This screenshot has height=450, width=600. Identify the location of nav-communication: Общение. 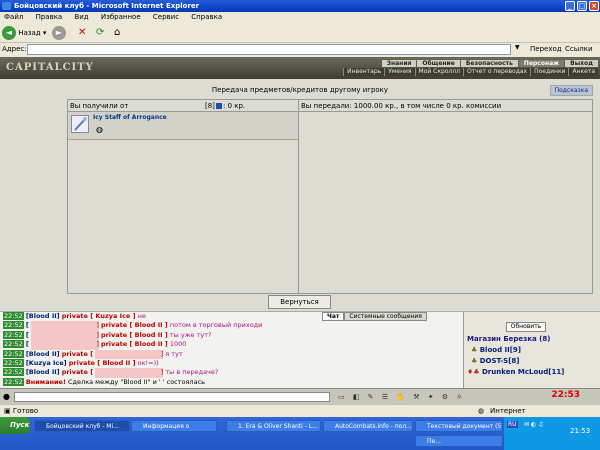
(438, 63).